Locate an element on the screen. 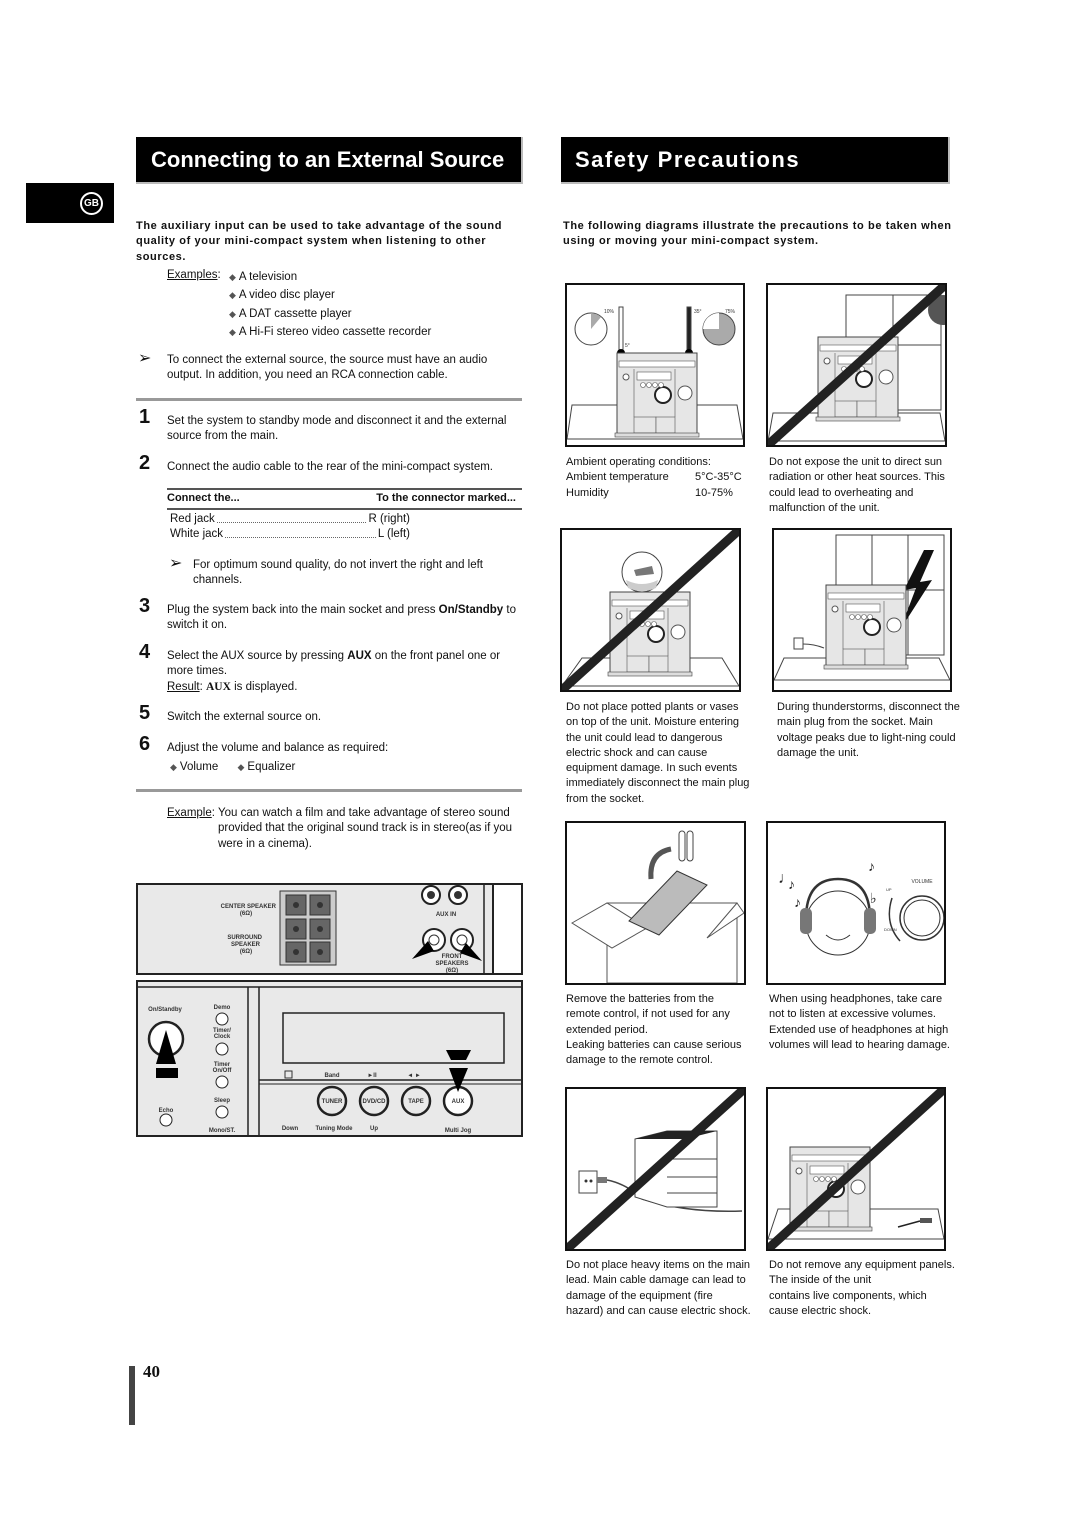 The height and width of the screenshot is (1528, 1080). svg-text: 35° is located at coordinates (698, 312).